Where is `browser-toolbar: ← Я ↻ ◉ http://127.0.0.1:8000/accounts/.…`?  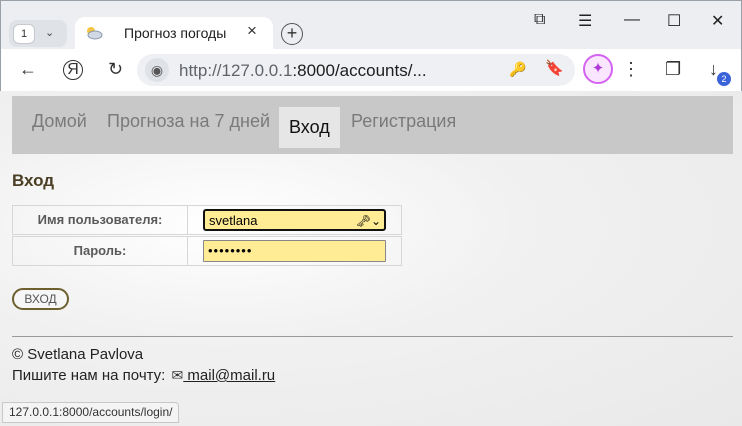
browser-toolbar: ← Я ↻ ◉ http://127.0.0.1:8000/accounts/.… is located at coordinates (371, 70).